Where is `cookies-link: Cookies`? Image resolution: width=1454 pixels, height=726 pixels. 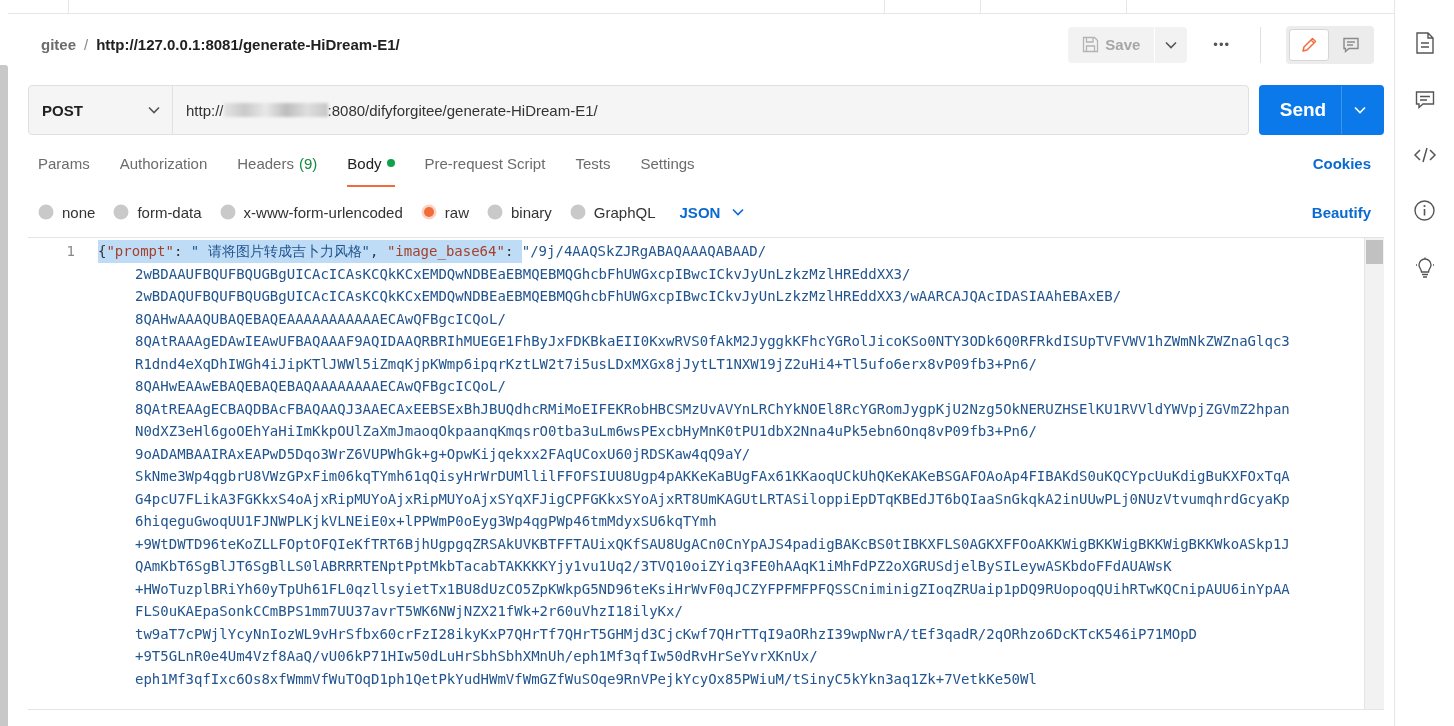 cookies-link: Cookies is located at coordinates (1341, 163).